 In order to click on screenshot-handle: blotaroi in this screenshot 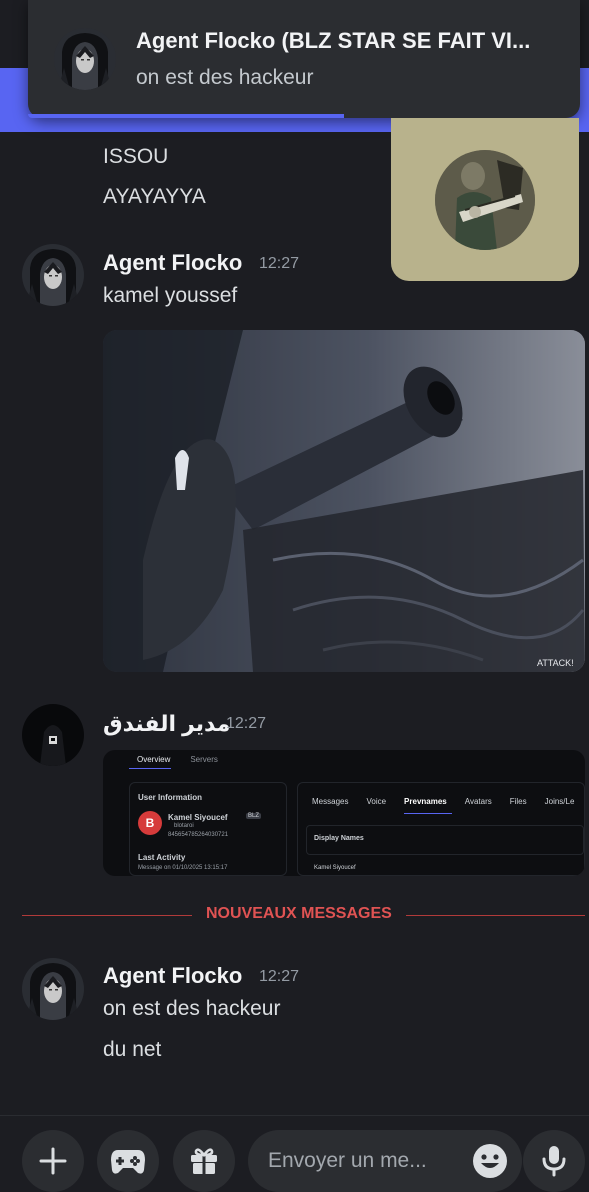, I will do `click(184, 826)`.